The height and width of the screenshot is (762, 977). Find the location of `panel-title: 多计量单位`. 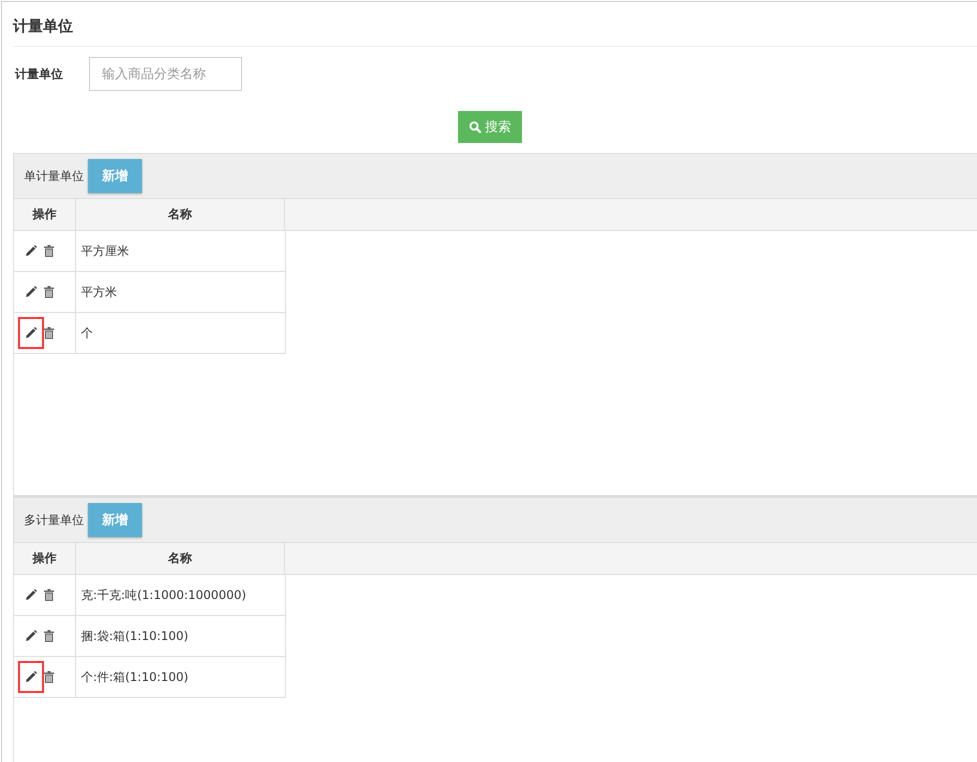

panel-title: 多计量单位 is located at coordinates (54, 520).